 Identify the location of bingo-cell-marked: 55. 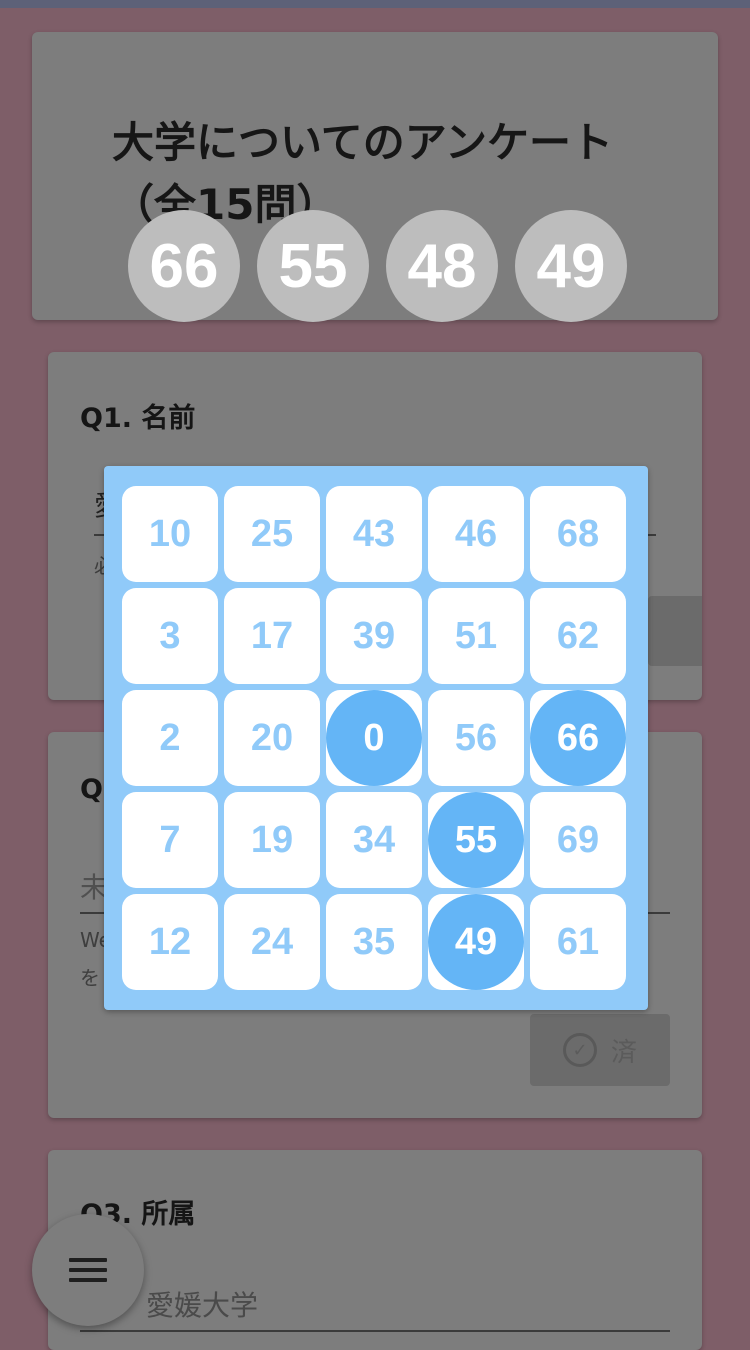
(476, 840).